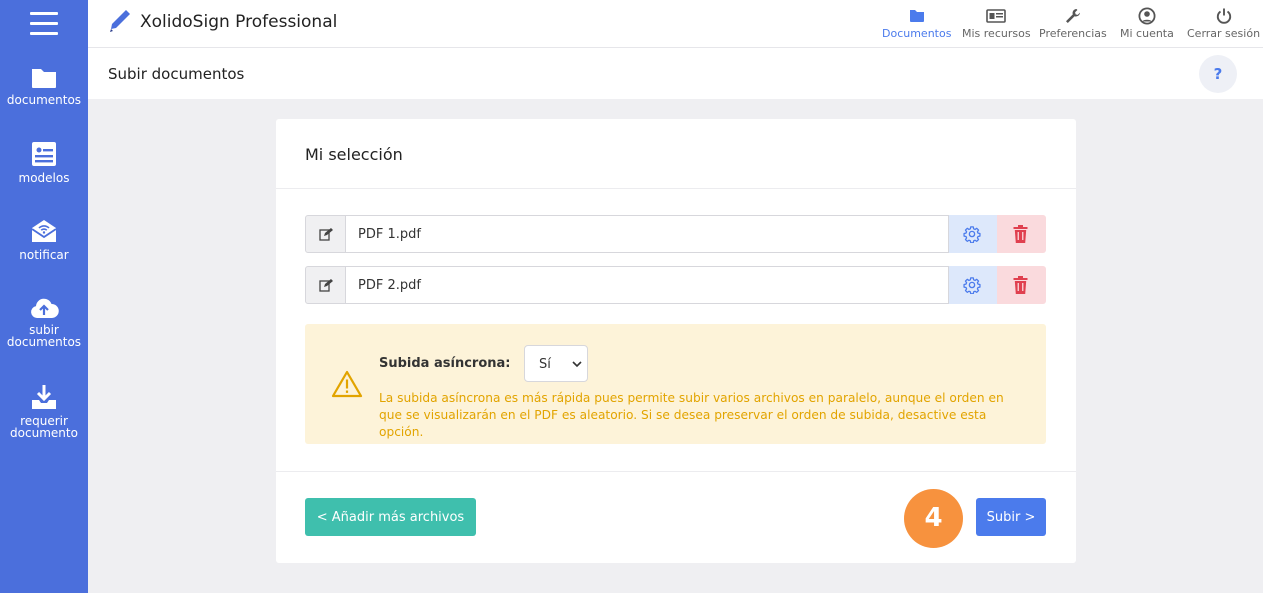 The image size is (1263, 593). Describe the element at coordinates (1073, 33) in the screenshot. I see `nav-label: Preferencias` at that location.